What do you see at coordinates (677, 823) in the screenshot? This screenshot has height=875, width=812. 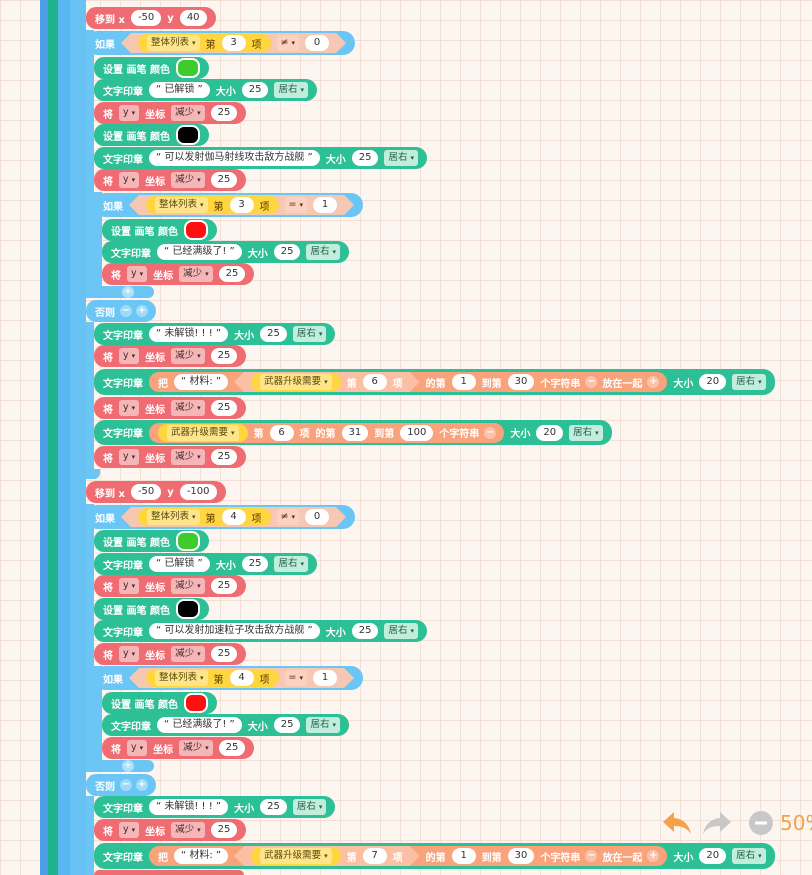 I see `undo-icon` at bounding box center [677, 823].